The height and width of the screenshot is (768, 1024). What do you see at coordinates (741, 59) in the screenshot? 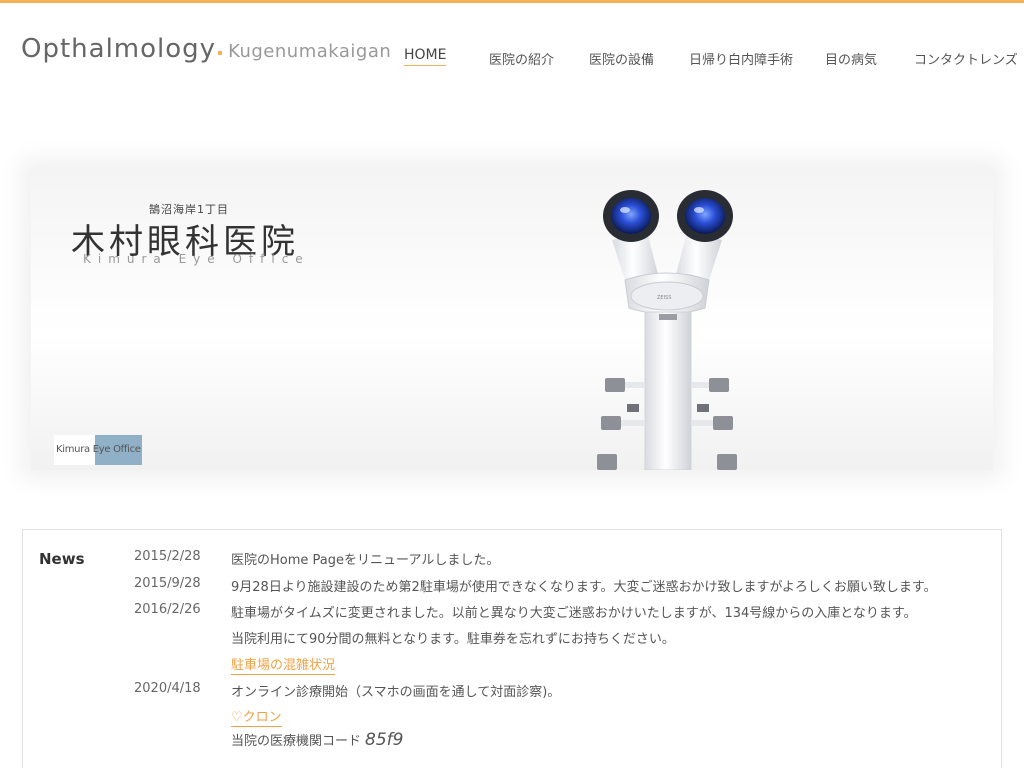
I see `nav-item-cataract-surgery: 日帰り白内障手術` at bounding box center [741, 59].